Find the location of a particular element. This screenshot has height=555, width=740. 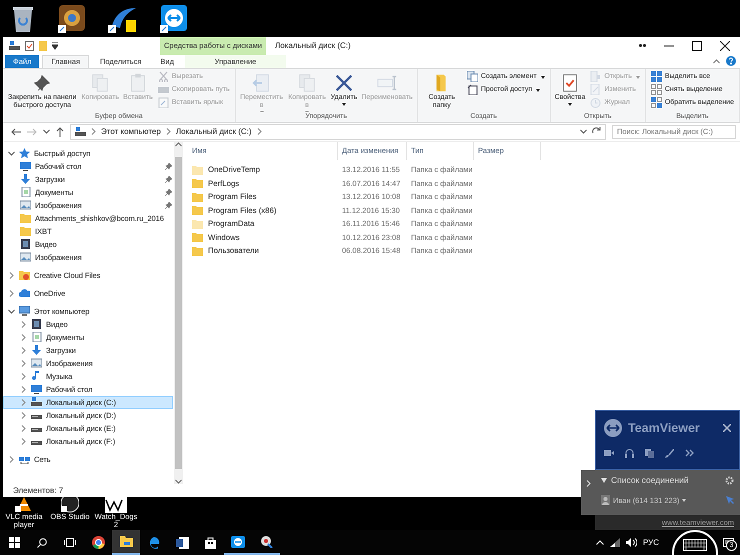

clock-icon is located at coordinates (596, 102).